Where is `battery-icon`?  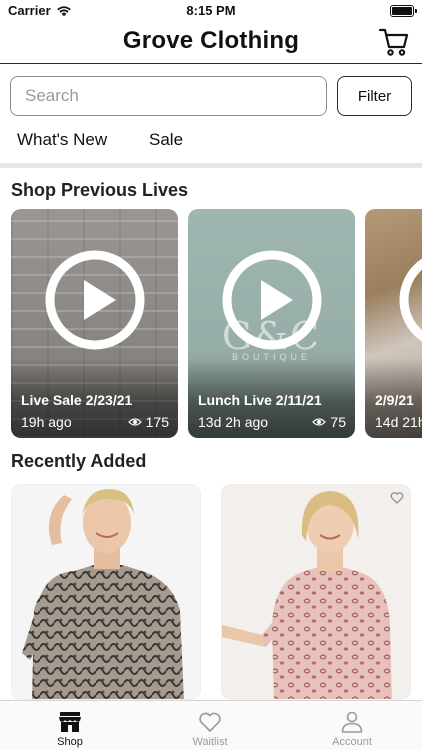
battery-icon is located at coordinates (403, 11).